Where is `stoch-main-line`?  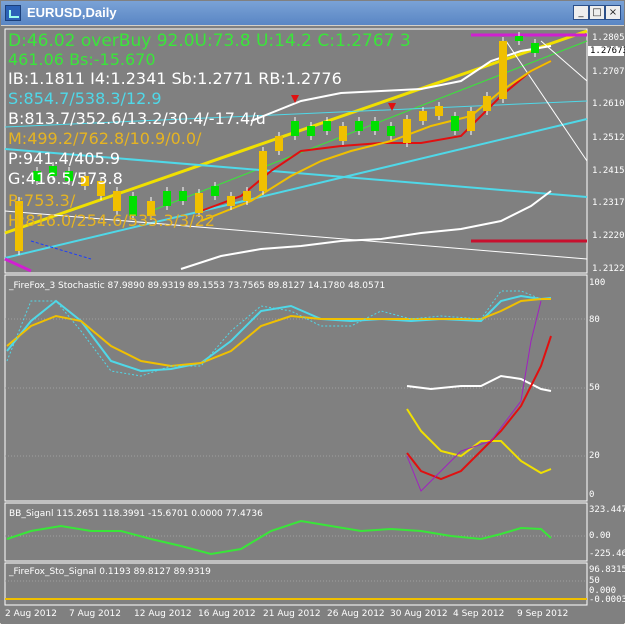
stoch-main-line is located at coordinates (279, 333).